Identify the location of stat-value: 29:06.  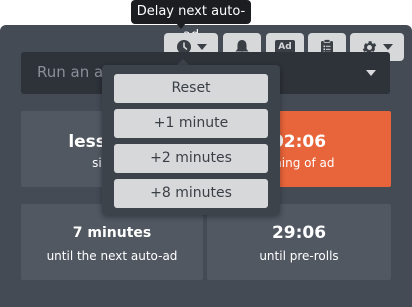
(299, 233).